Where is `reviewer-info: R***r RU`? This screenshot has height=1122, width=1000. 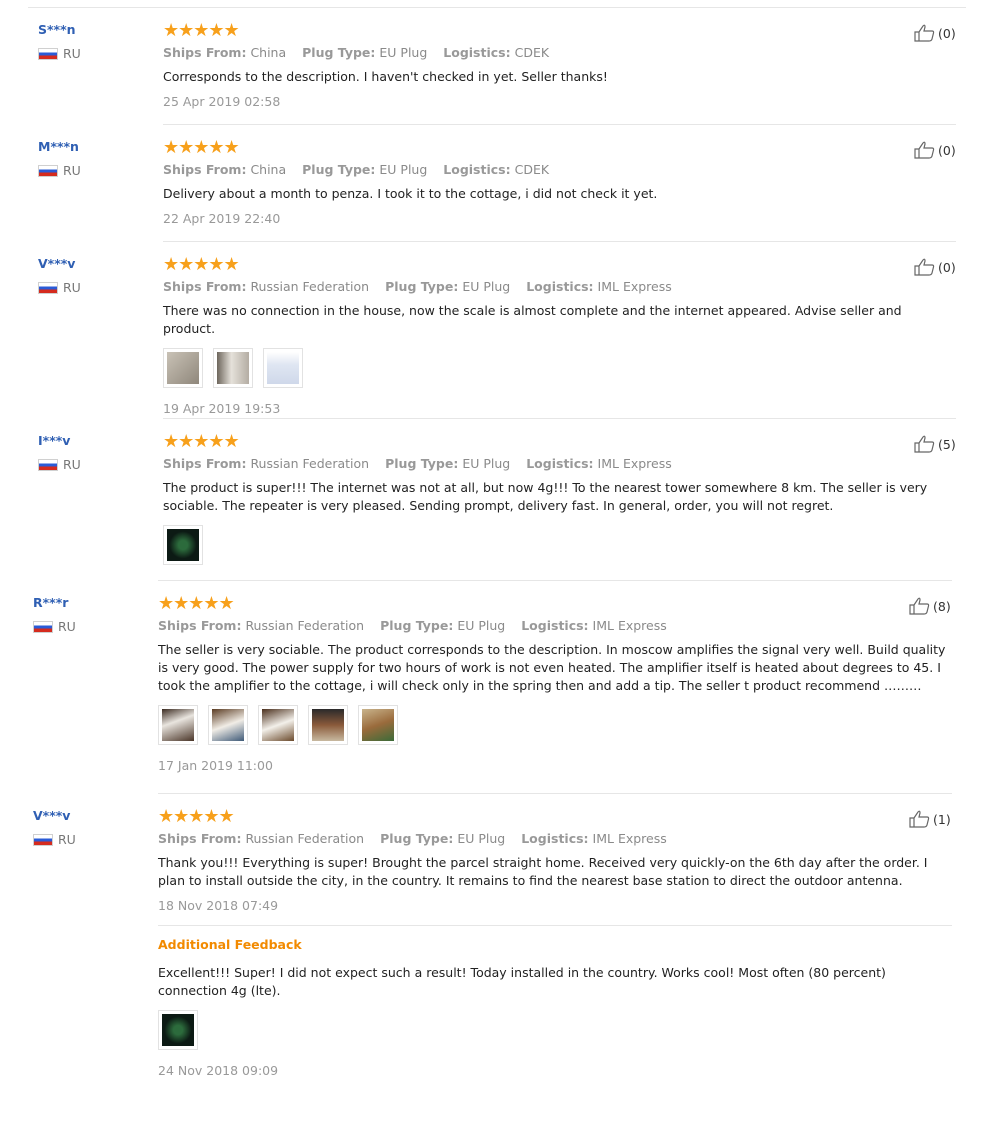 reviewer-info: R***r RU is located at coordinates (88, 614).